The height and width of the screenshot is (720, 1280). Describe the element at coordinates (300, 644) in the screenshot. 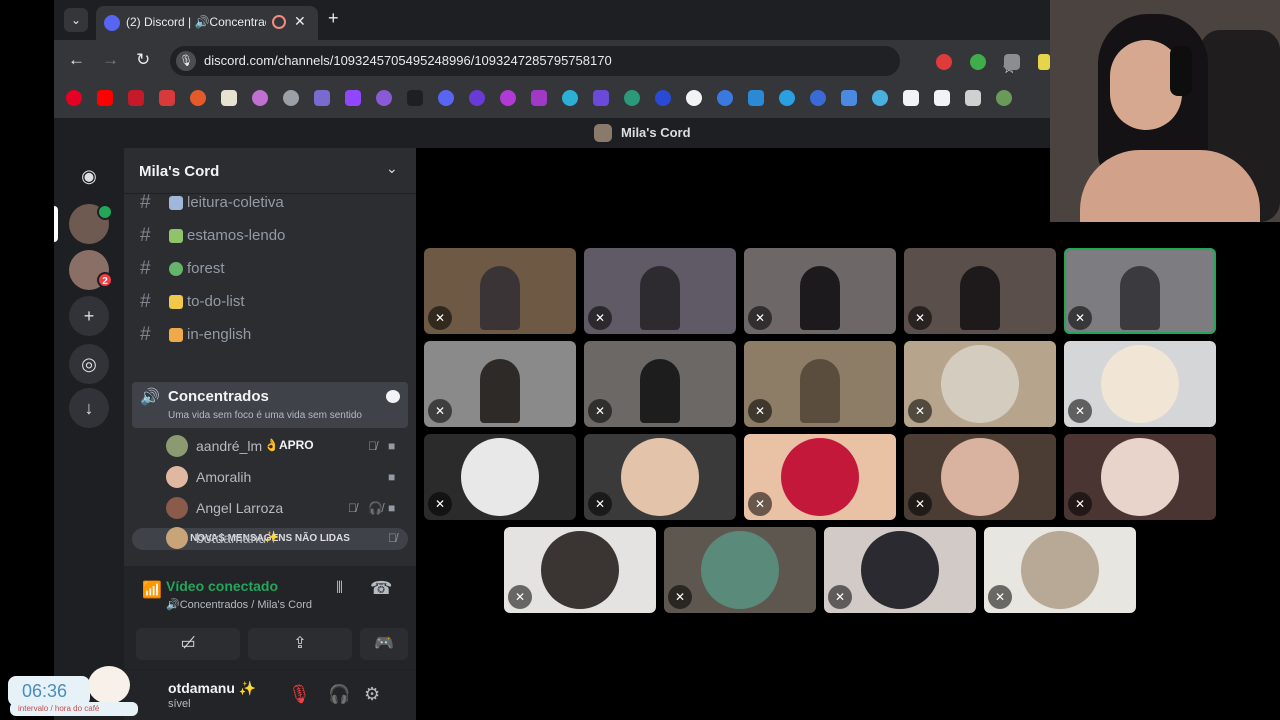

I see `screen-share-button: ⇪` at that location.